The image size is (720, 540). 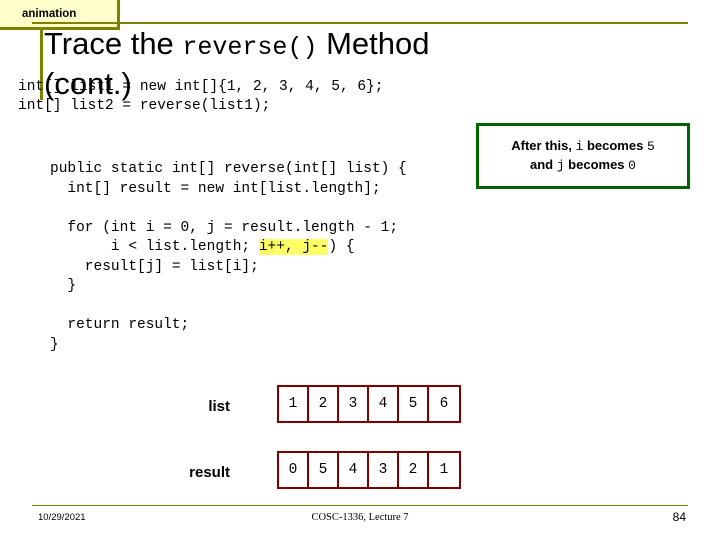 What do you see at coordinates (294, 404) in the screenshot?
I see `list-cell-0: 1` at bounding box center [294, 404].